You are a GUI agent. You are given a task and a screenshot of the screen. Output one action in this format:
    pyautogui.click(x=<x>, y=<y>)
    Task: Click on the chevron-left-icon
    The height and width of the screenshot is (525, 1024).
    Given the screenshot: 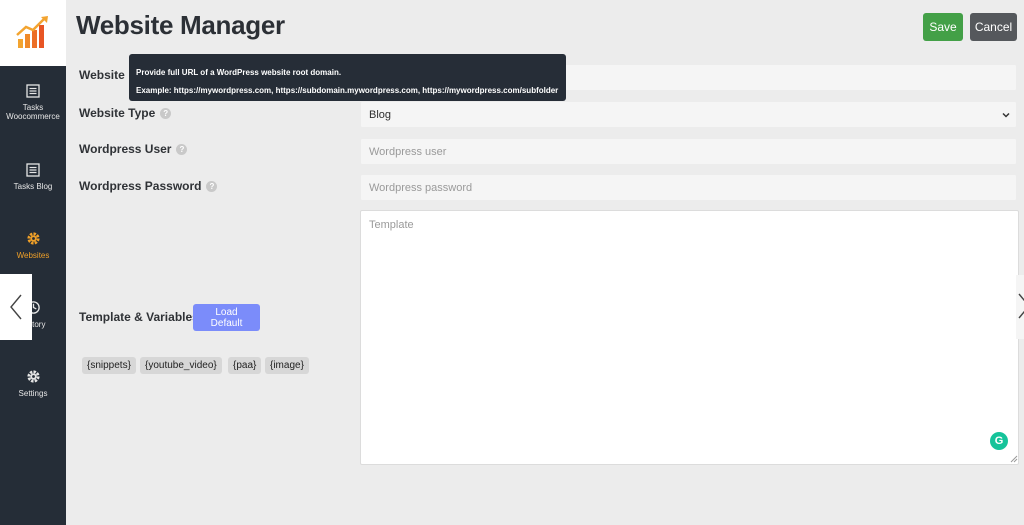 What is the action you would take?
    pyautogui.click(x=16, y=307)
    